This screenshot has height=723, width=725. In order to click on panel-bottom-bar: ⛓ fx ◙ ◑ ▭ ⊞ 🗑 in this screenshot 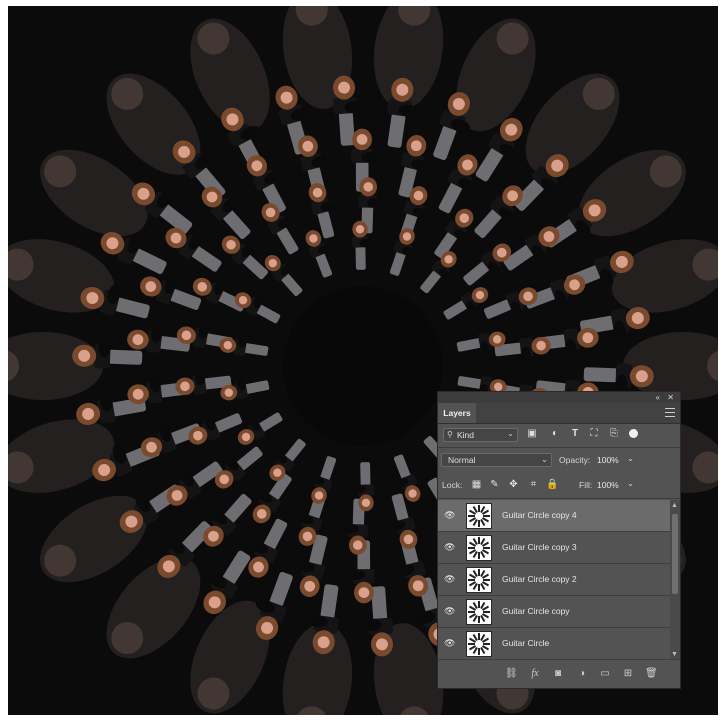, I will do `click(559, 673)`.